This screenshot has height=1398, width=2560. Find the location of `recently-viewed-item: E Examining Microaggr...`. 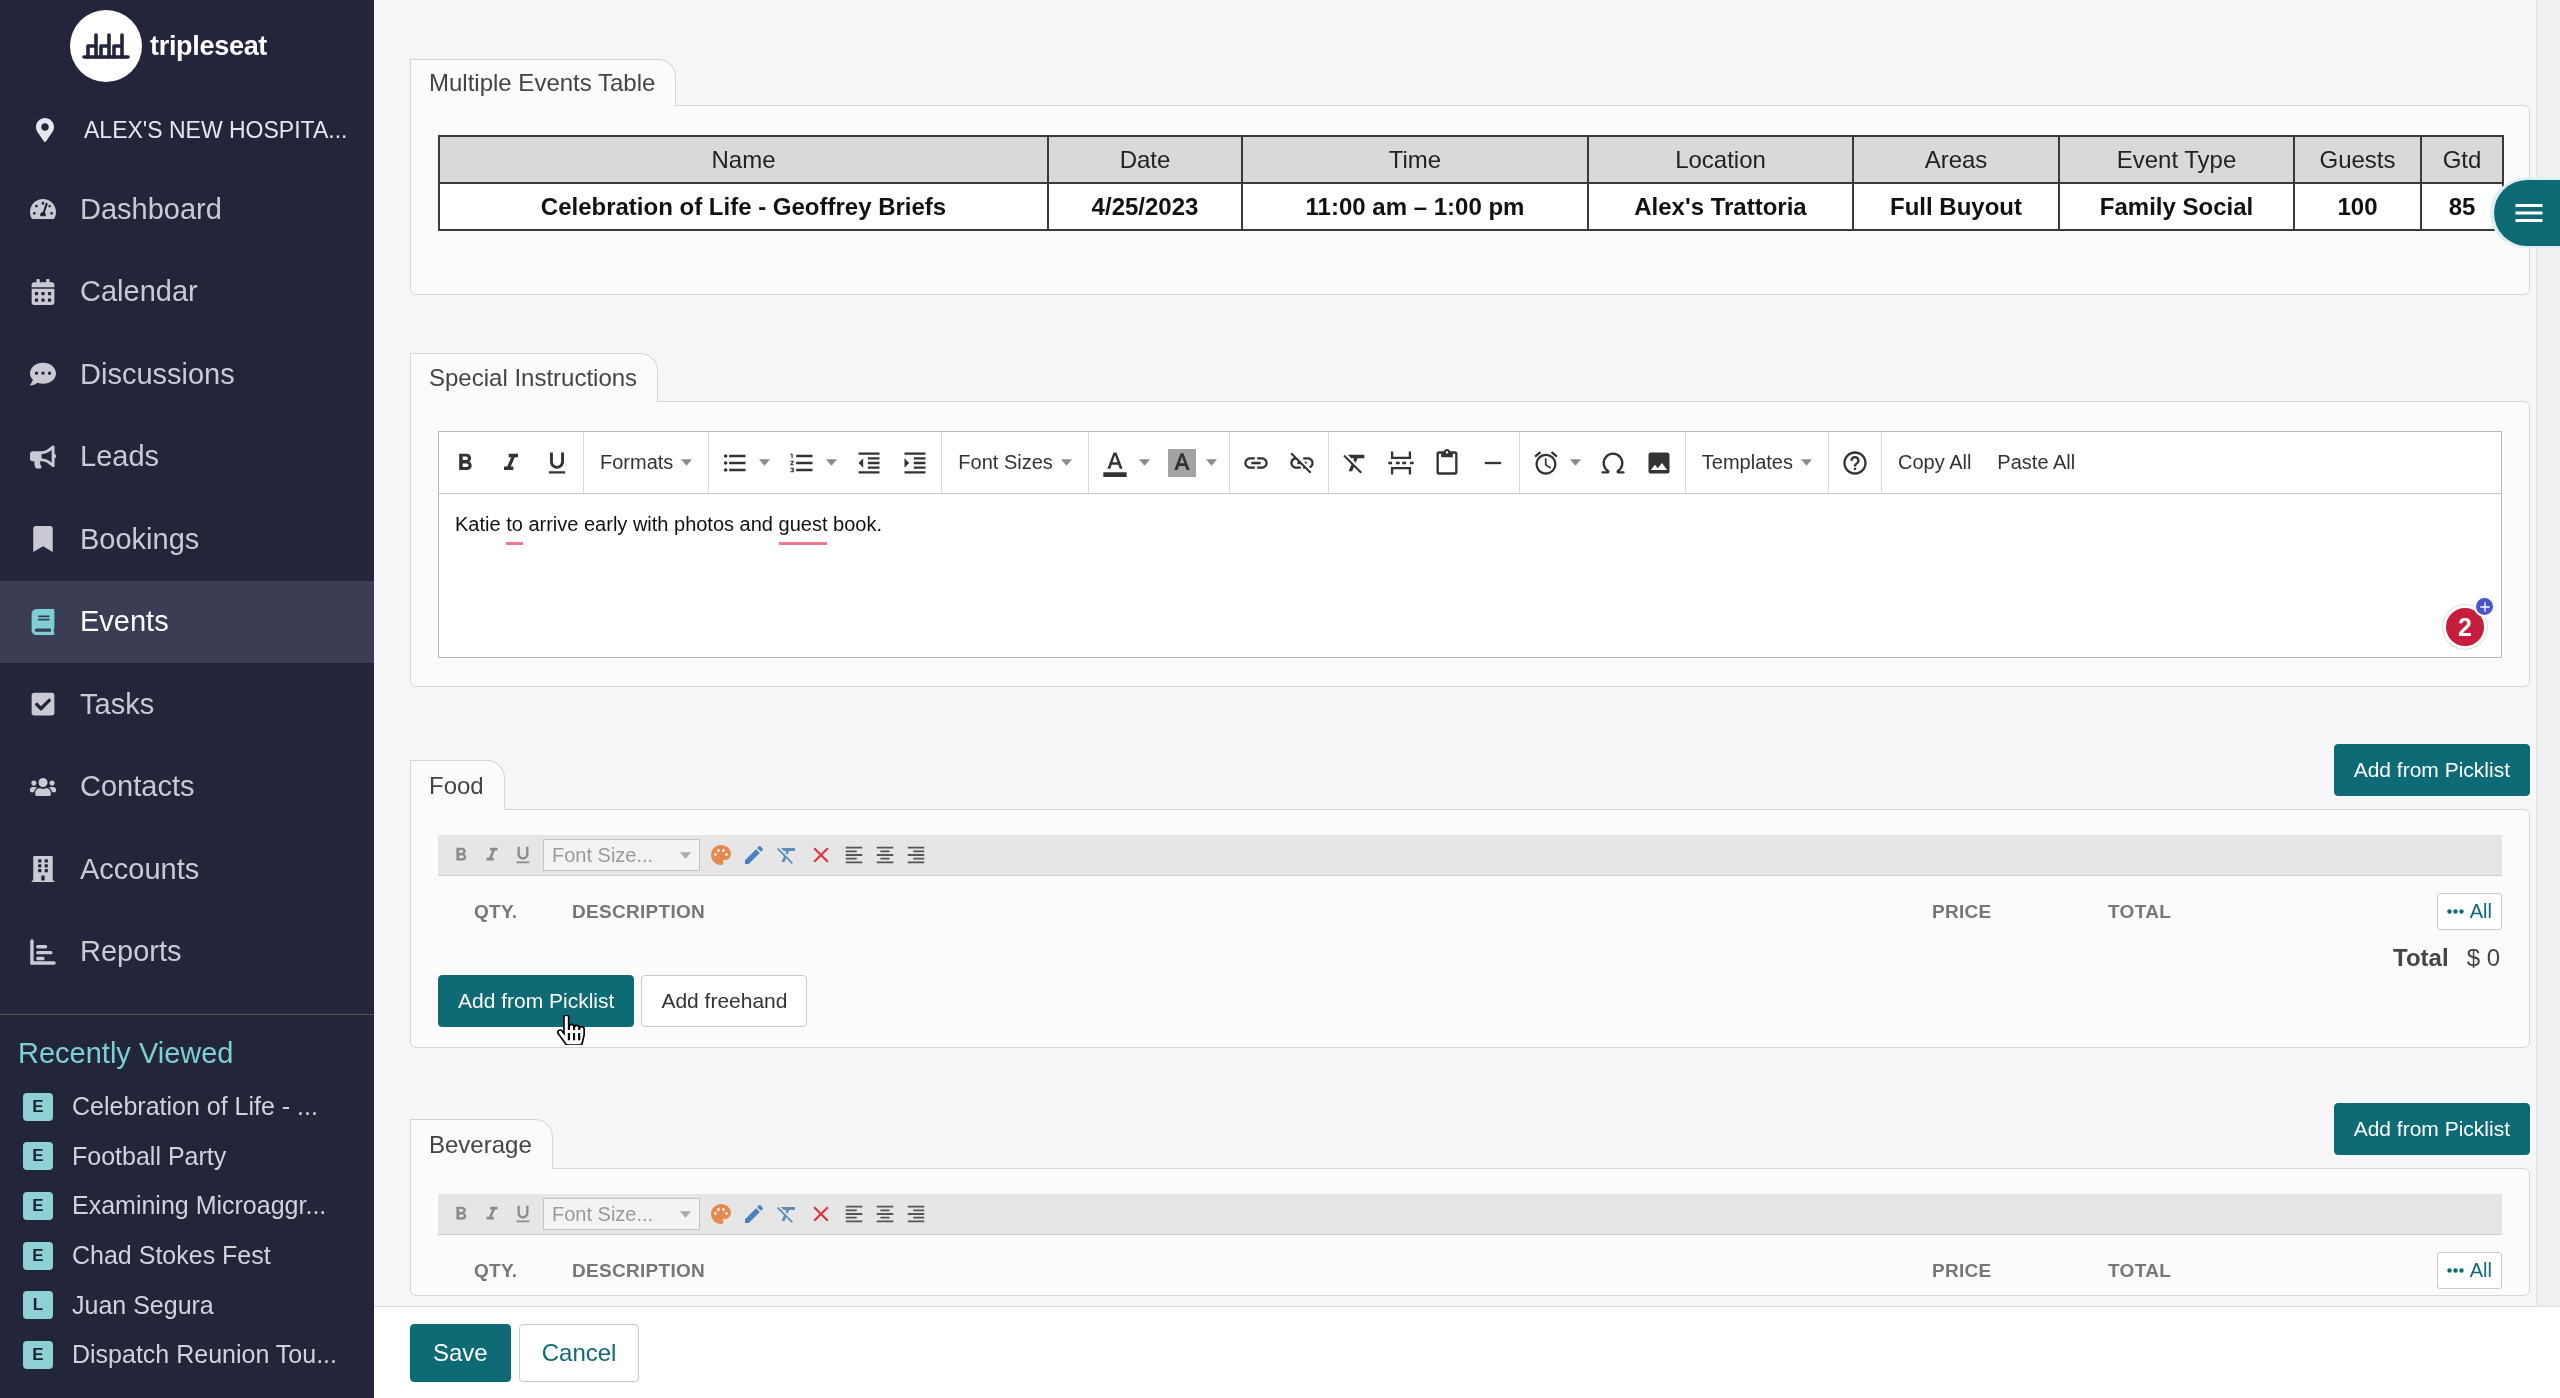

recently-viewed-item: E Examining Microaggr... is located at coordinates (187, 1206).